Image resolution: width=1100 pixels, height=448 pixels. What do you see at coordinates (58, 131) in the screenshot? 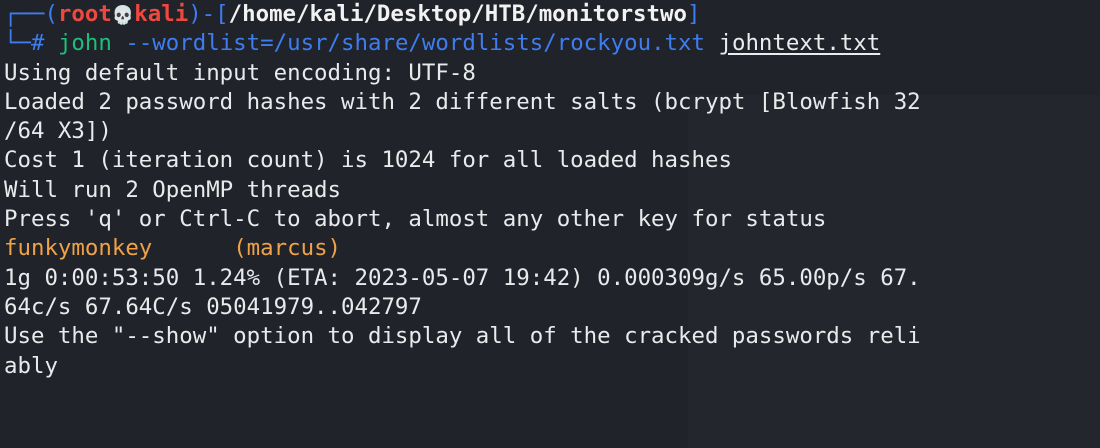
I see `output-line: /64 X3])` at bounding box center [58, 131].